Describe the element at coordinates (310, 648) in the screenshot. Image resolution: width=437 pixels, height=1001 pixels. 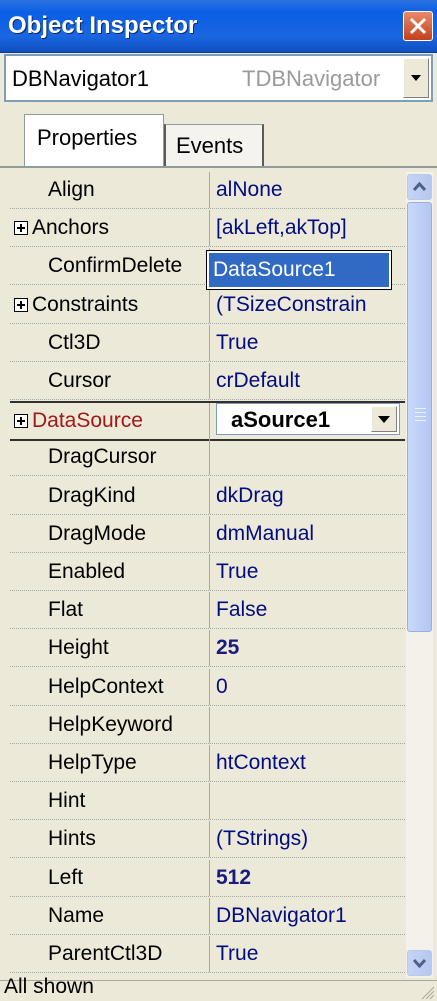
I see `property-value: 25` at that location.